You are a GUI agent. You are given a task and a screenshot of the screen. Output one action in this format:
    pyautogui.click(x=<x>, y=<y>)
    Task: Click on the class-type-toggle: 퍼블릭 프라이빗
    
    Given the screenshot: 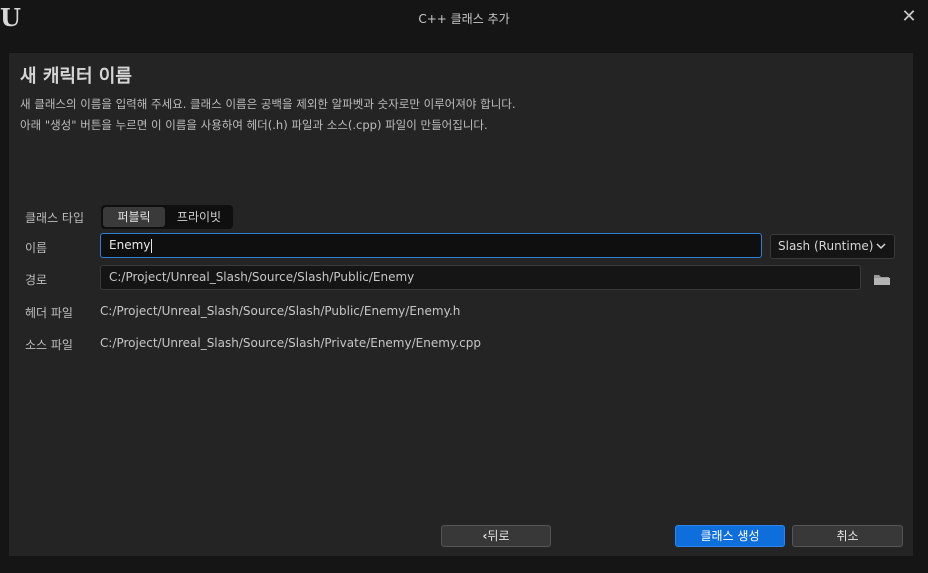 What is the action you would take?
    pyautogui.click(x=167, y=217)
    